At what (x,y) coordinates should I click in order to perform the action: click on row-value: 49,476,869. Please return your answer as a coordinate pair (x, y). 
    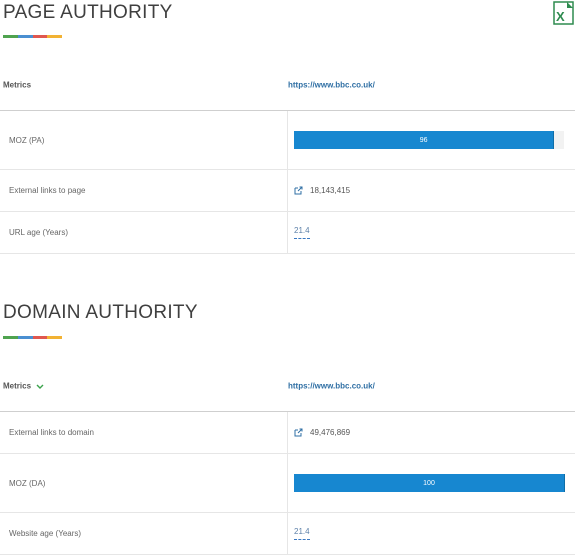
    Looking at the image, I should click on (432, 432).